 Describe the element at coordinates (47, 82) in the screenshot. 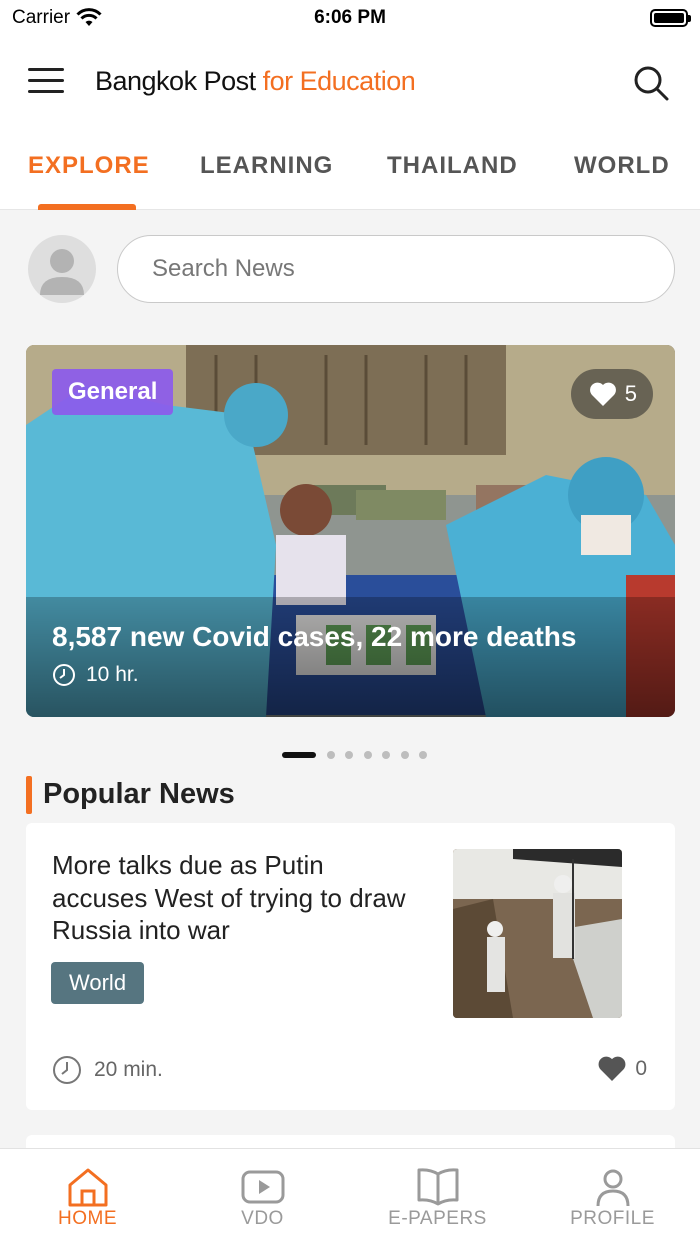

I see `menu-button` at that location.